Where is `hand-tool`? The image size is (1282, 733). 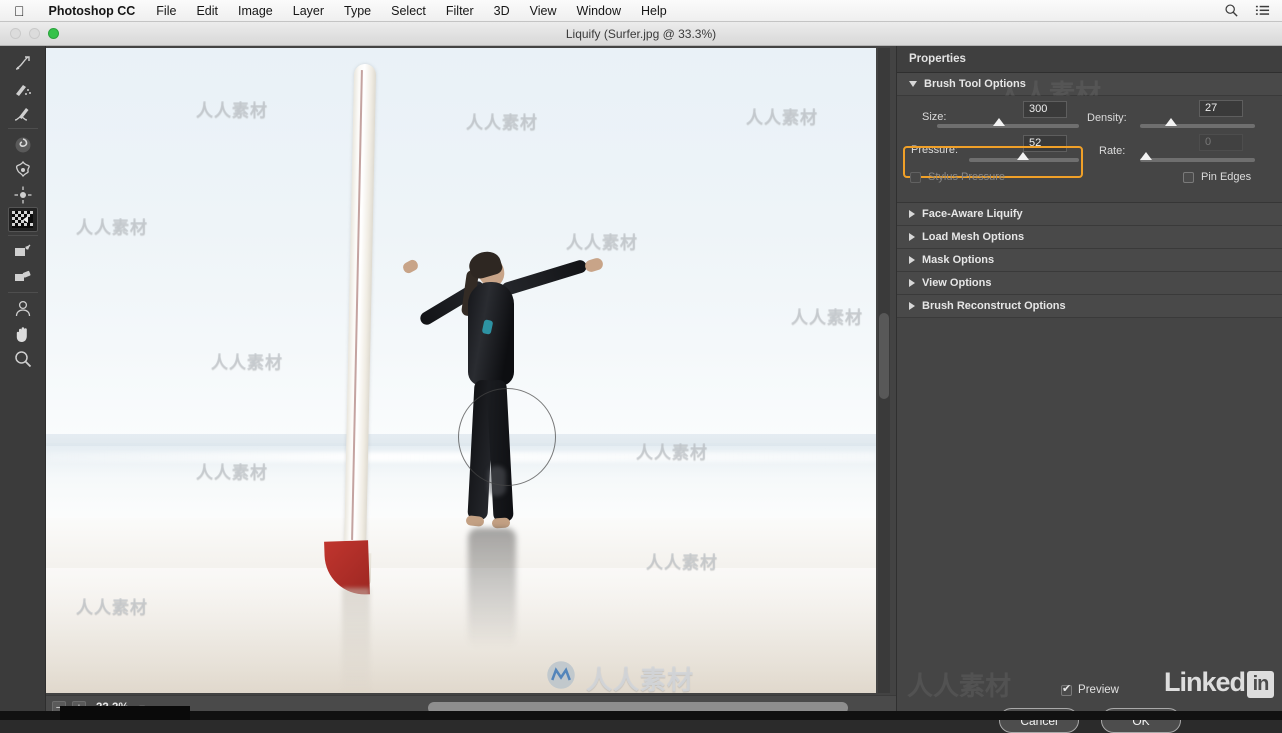 hand-tool is located at coordinates (23, 333).